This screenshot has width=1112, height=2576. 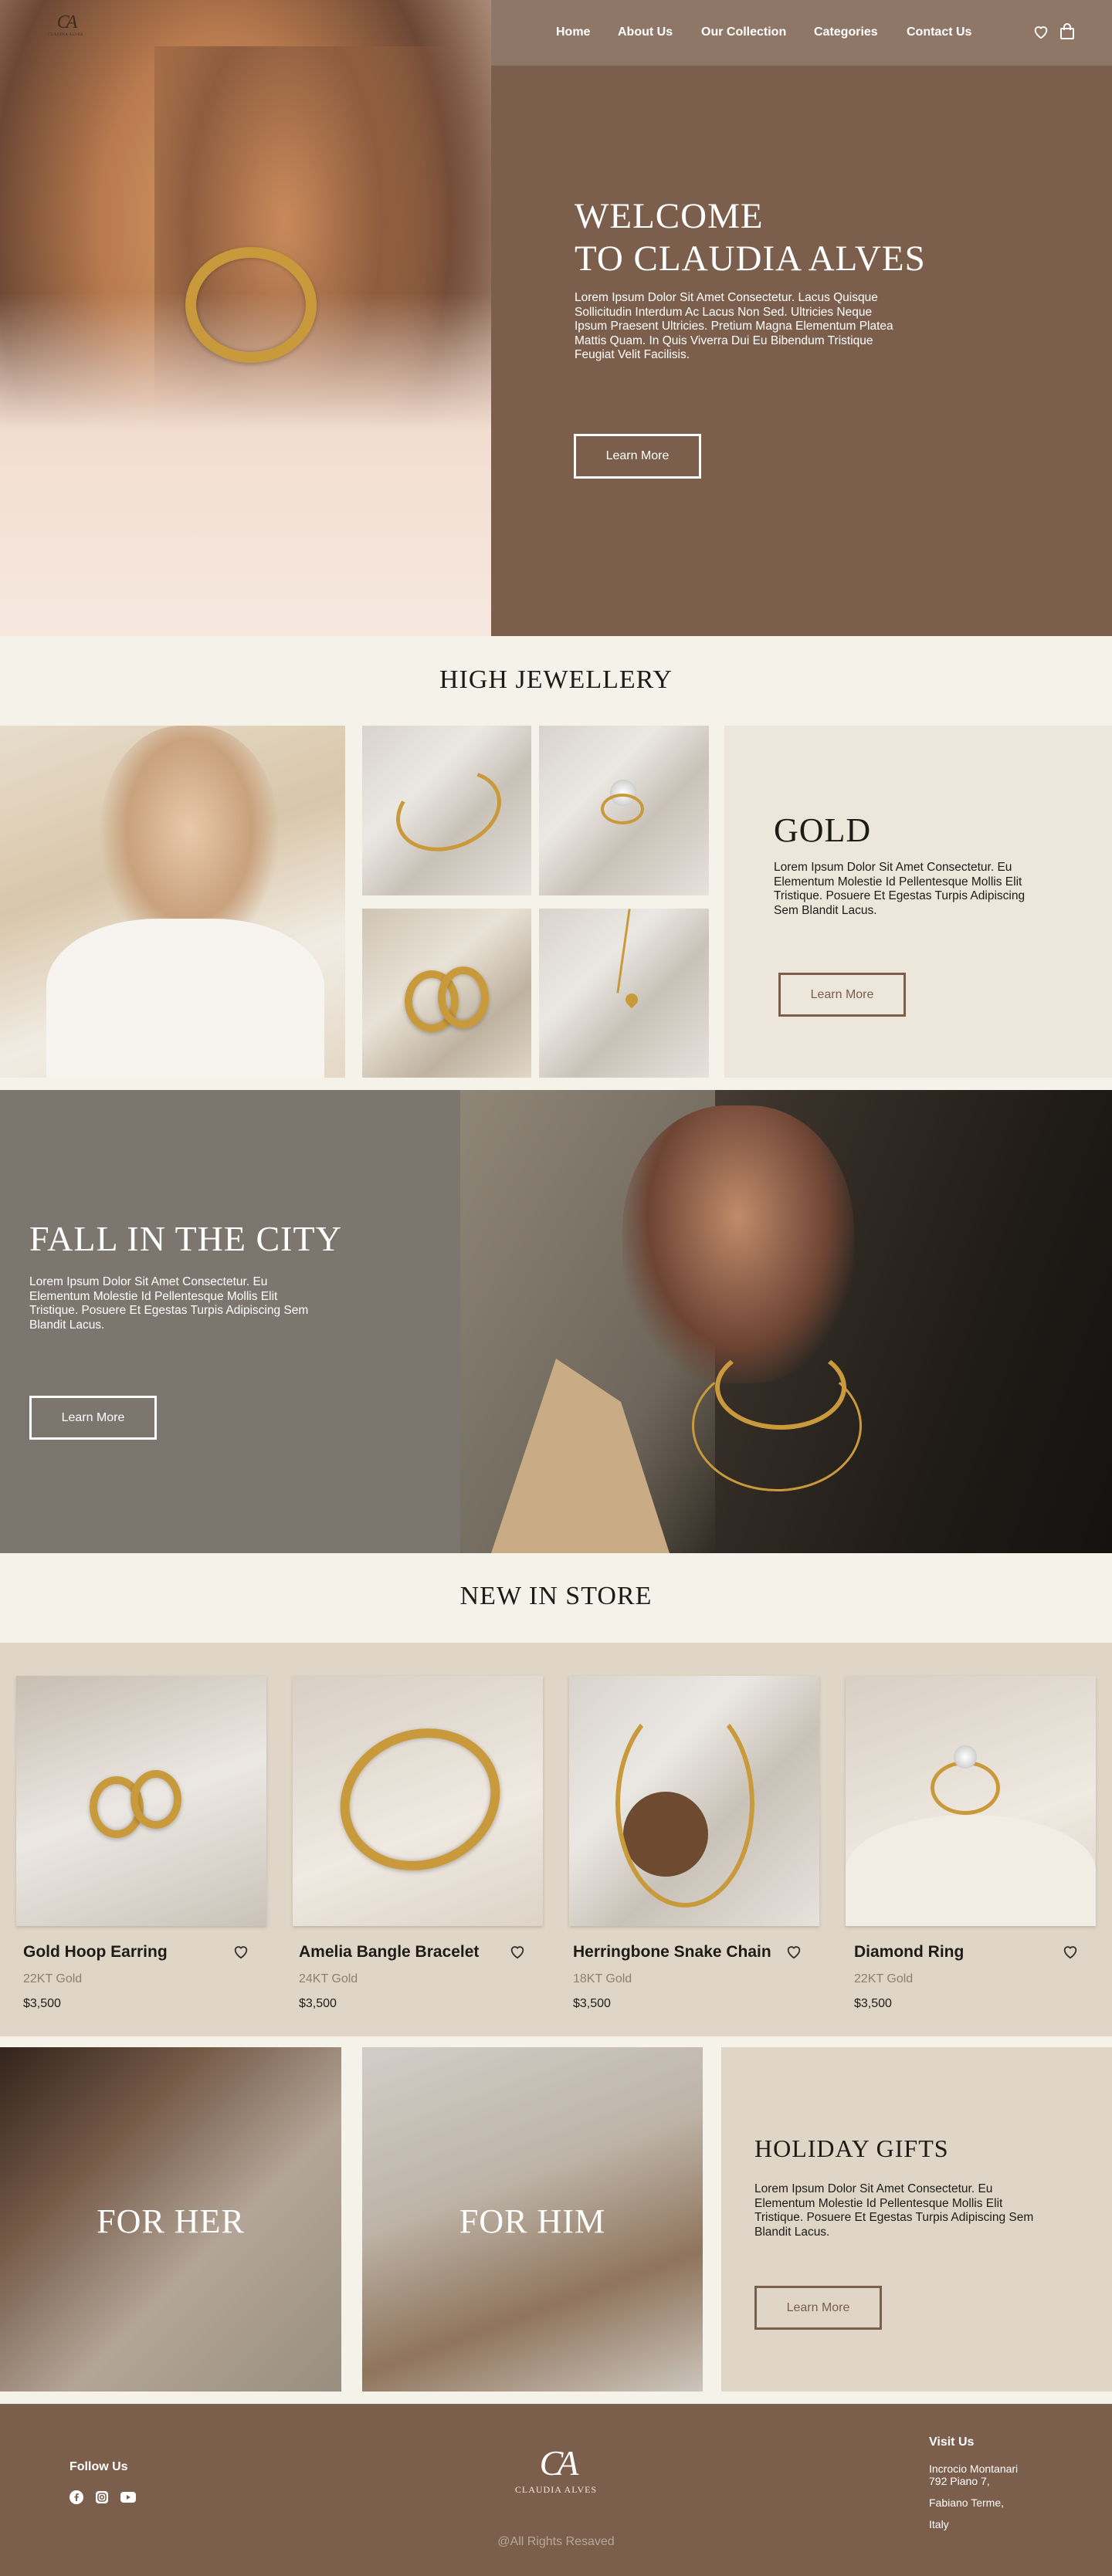 I want to click on fall-learn-more-button: Learn More, so click(x=93, y=1418).